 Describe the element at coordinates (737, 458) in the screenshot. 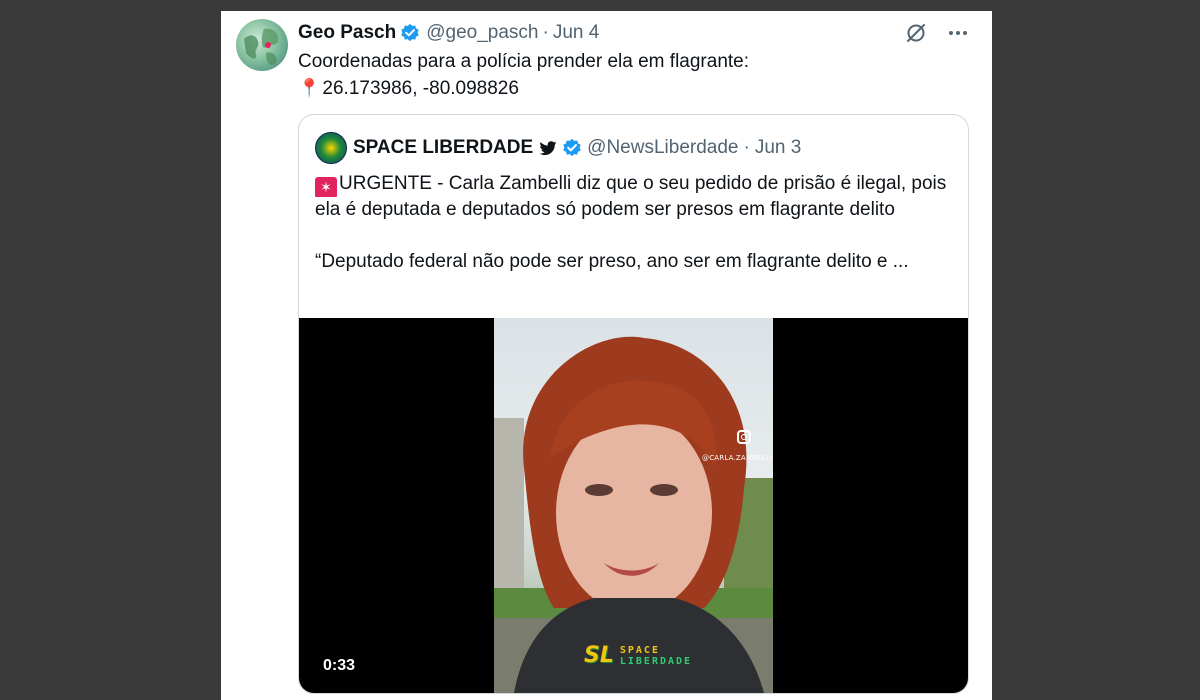

I see `instagram-tag: @CARLA.ZAMBELLI` at that location.